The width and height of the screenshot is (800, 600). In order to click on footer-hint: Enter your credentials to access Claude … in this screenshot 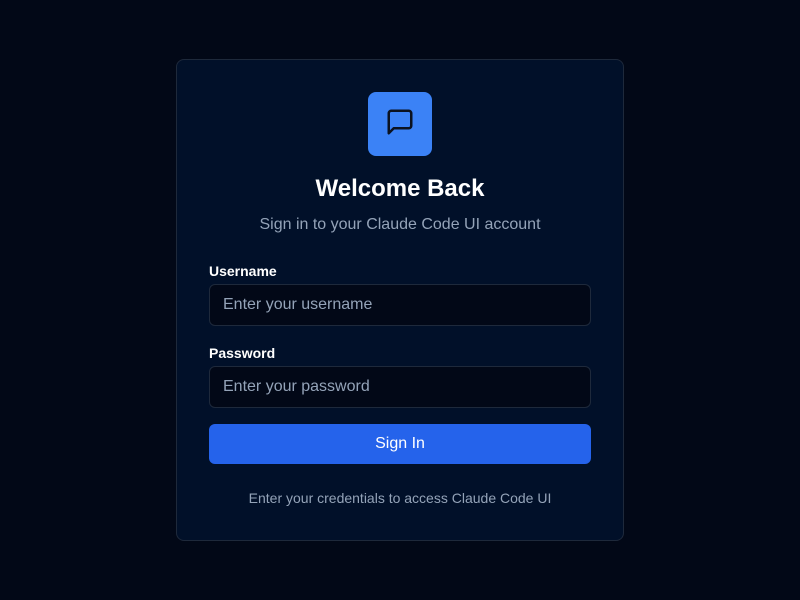, I will do `click(400, 498)`.